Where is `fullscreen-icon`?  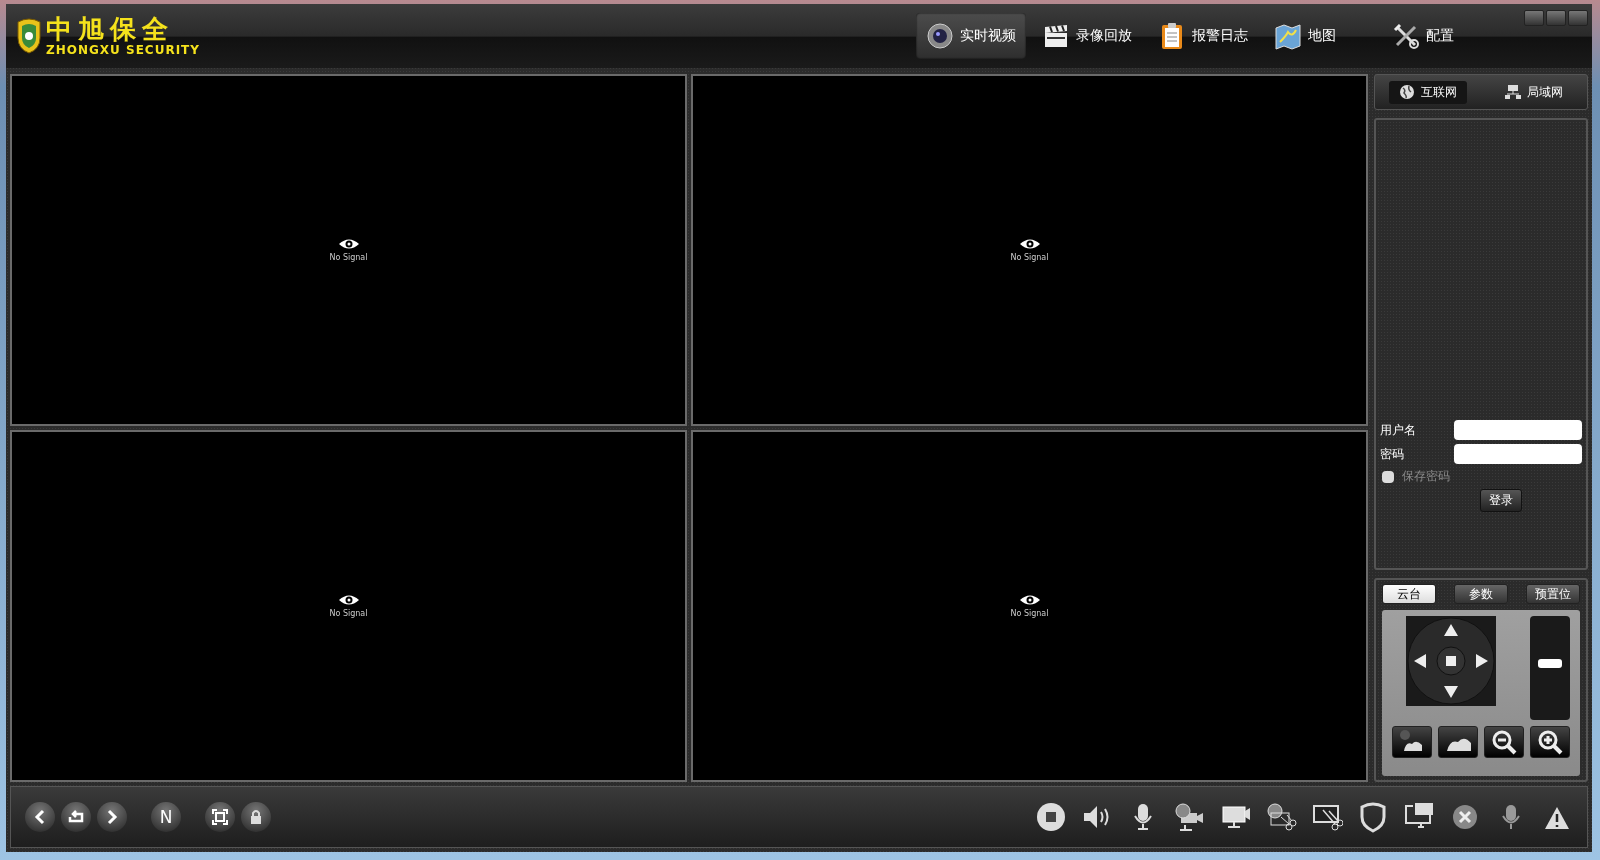
fullscreen-icon is located at coordinates (220, 817).